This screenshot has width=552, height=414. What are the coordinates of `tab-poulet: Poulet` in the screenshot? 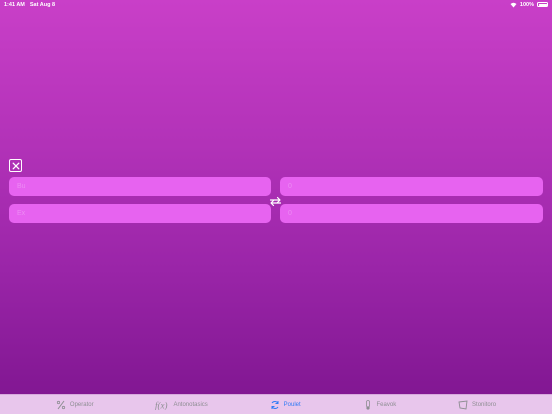 It's located at (285, 404).